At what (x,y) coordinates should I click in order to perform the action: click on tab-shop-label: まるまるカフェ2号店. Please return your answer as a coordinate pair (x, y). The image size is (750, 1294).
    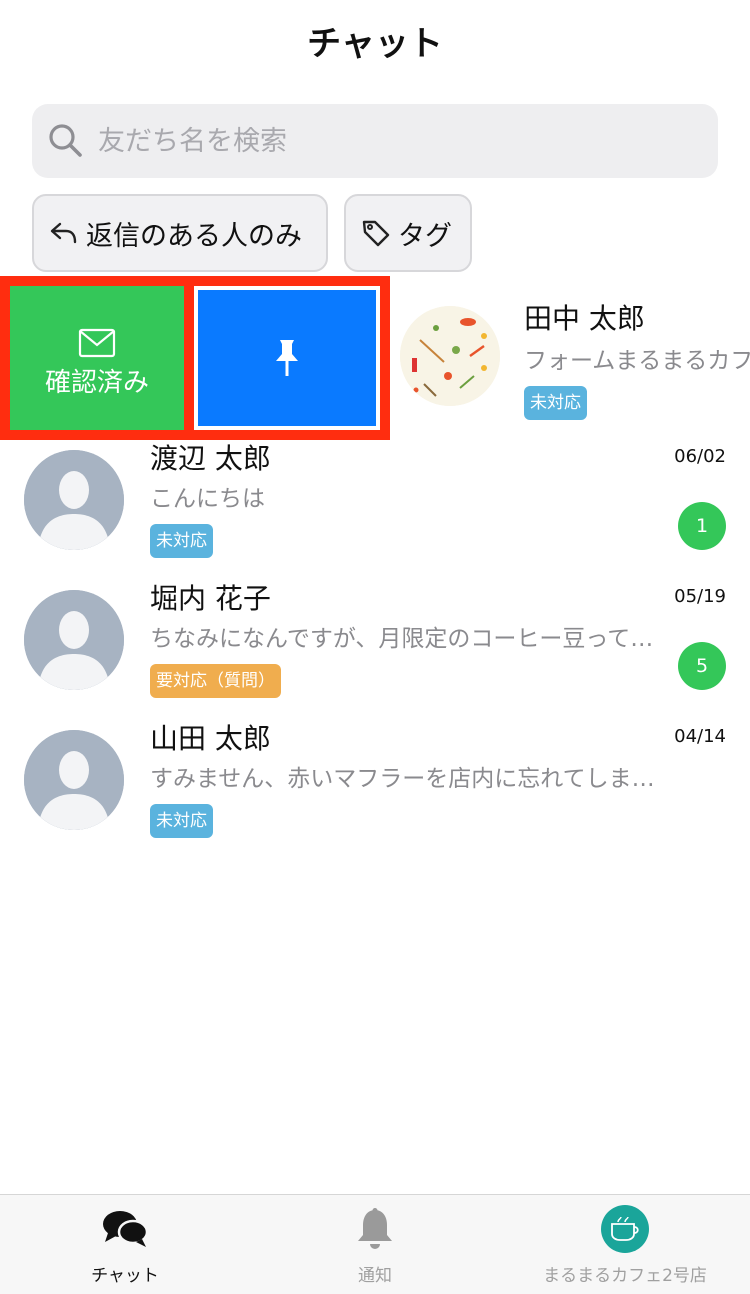
    Looking at the image, I should click on (625, 1276).